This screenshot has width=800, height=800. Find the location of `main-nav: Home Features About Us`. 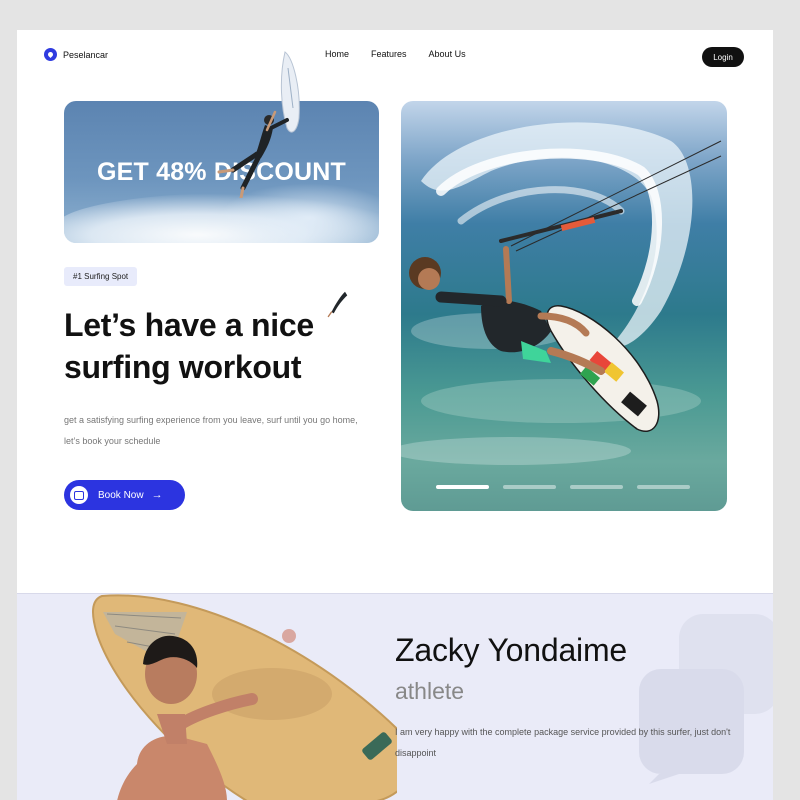

main-nav: Home Features About Us is located at coordinates (395, 54).